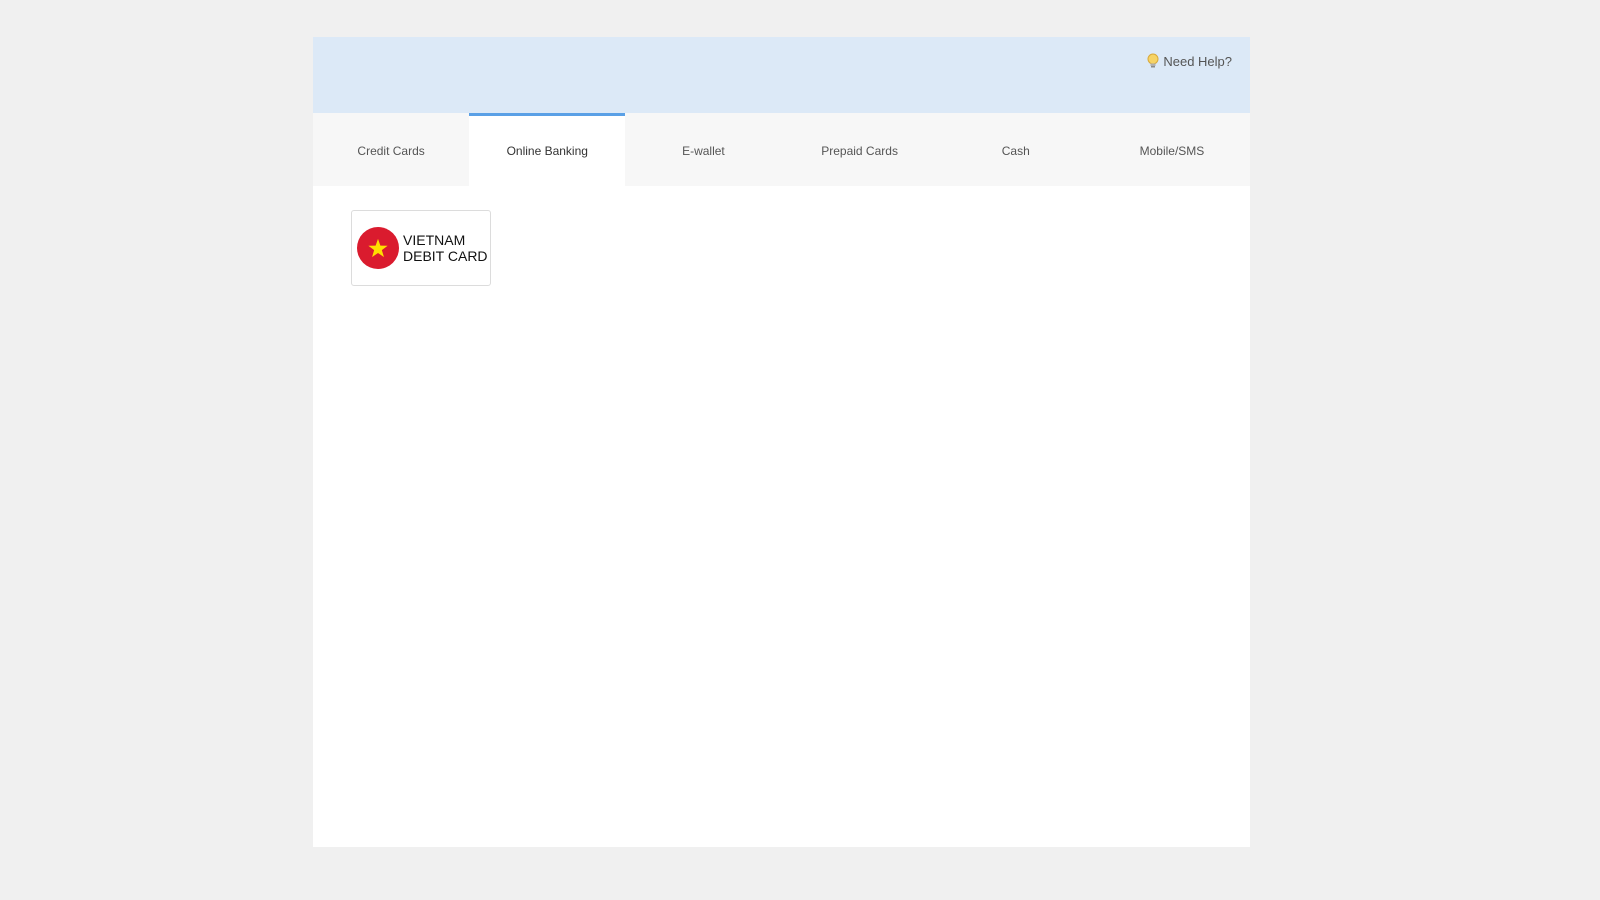 This screenshot has height=900, width=1600. Describe the element at coordinates (1197, 61) in the screenshot. I see `need-help-label: Need Help?` at that location.